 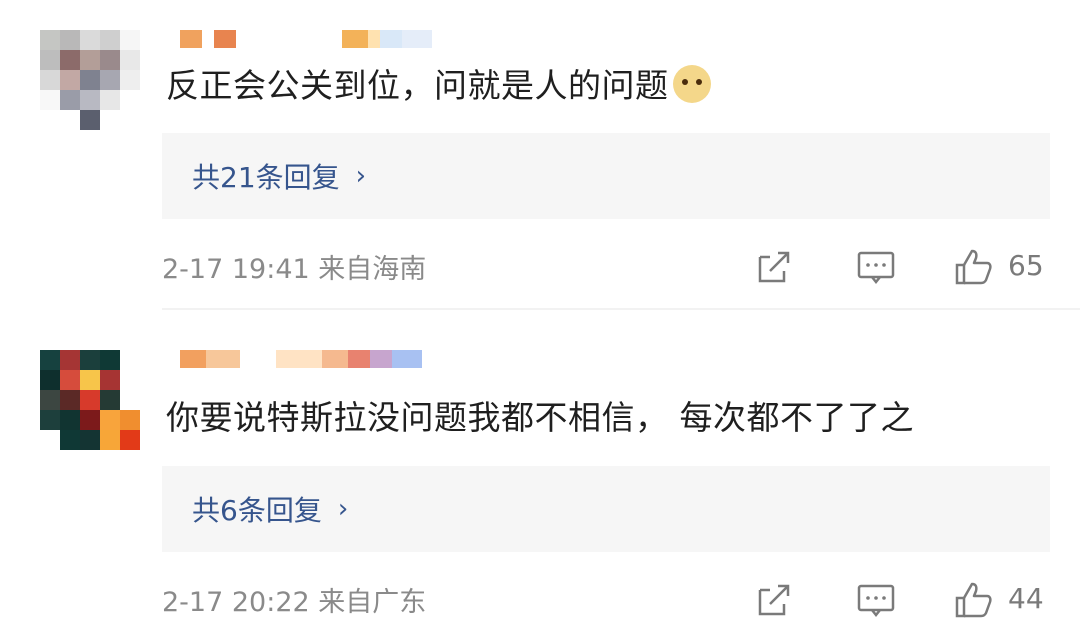 I want to click on replies-link: 共21条回复 ›, so click(x=606, y=176).